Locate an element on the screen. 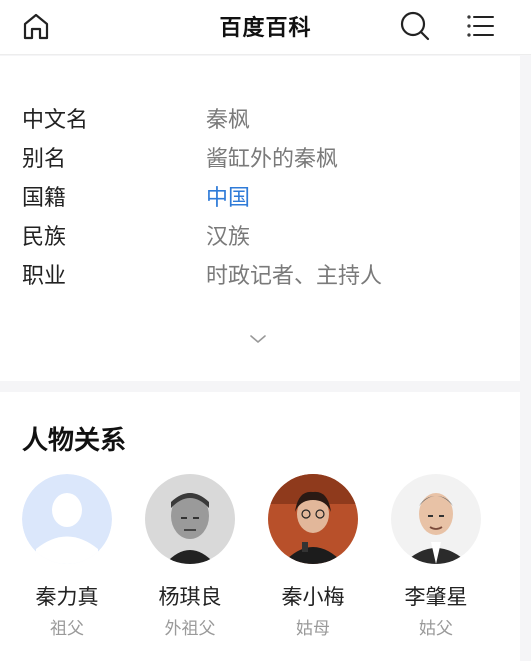  person-name: 杨琪良 is located at coordinates (190, 597).